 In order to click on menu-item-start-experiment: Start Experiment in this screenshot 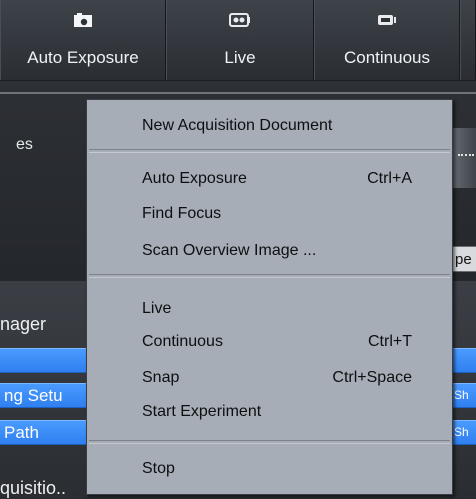, I will do `click(269, 412)`.